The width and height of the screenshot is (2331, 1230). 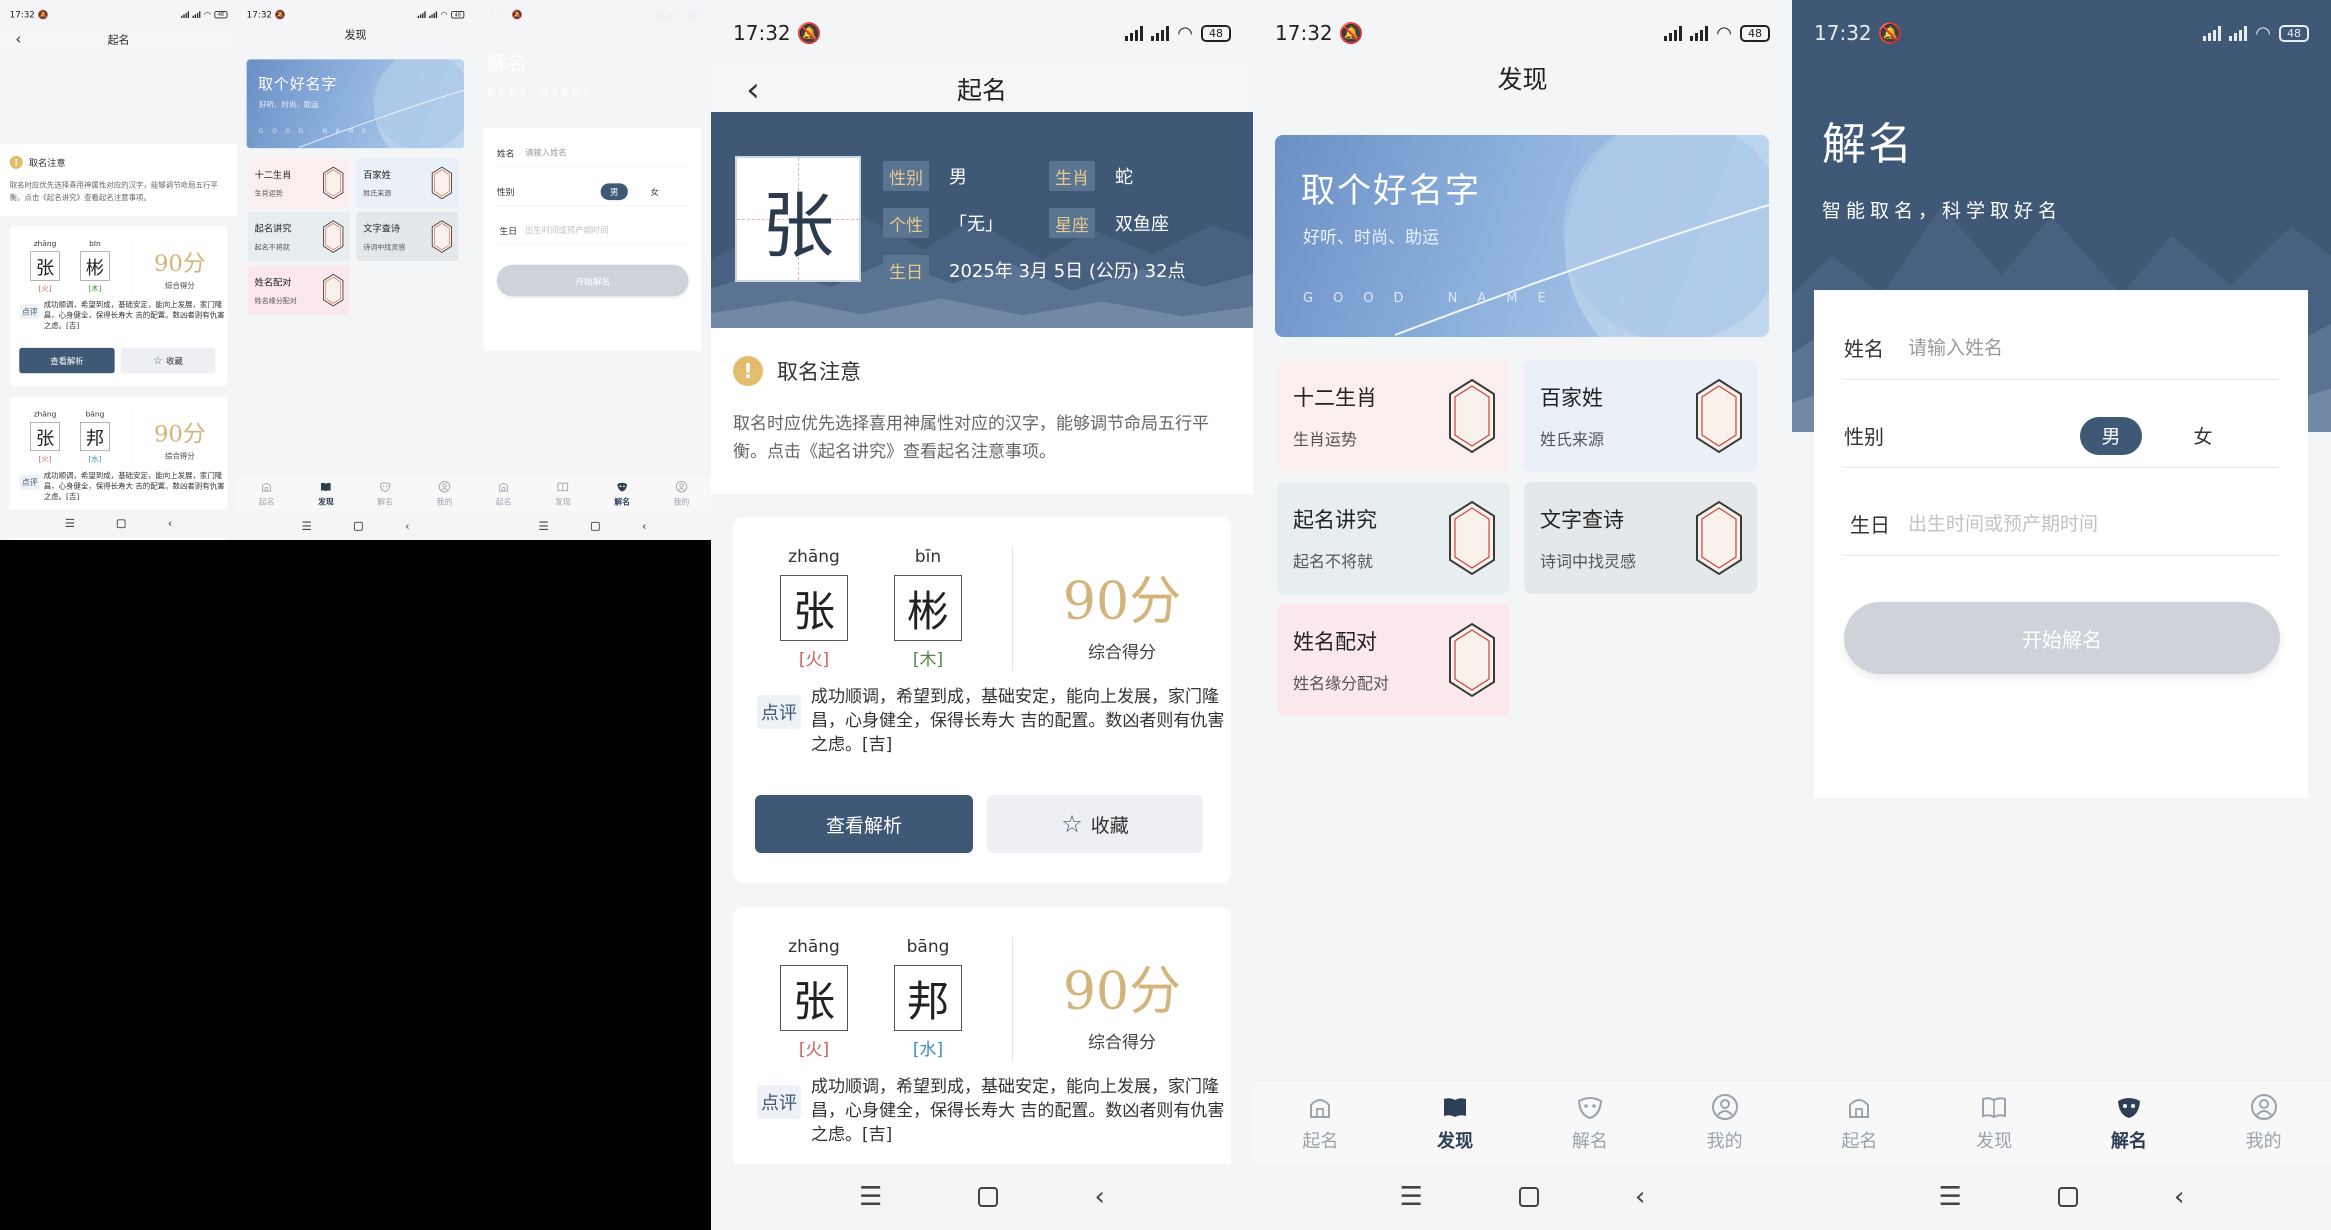 What do you see at coordinates (507, 63) in the screenshot?
I see `page-title: 解名` at bounding box center [507, 63].